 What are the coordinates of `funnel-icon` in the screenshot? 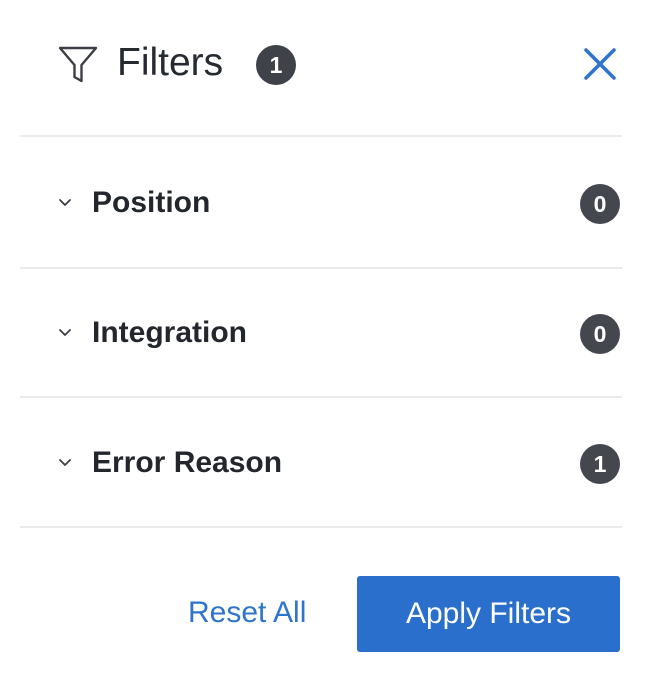 It's located at (78, 64).